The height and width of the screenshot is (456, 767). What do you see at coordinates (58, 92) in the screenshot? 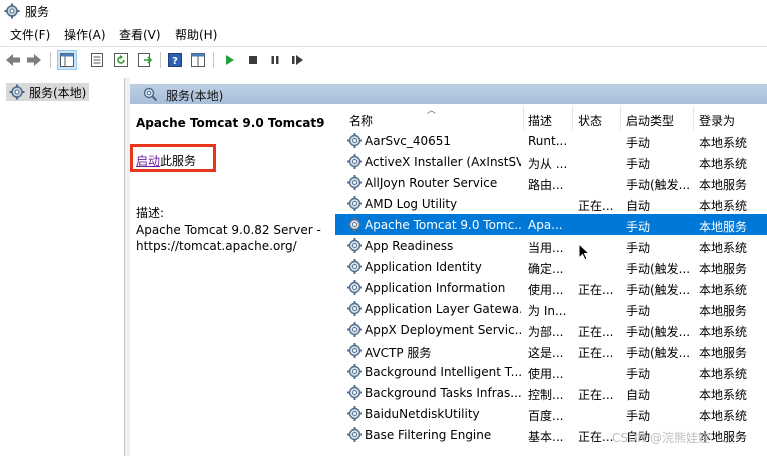
I see `tree-item-label: 服务(本地)` at bounding box center [58, 92].